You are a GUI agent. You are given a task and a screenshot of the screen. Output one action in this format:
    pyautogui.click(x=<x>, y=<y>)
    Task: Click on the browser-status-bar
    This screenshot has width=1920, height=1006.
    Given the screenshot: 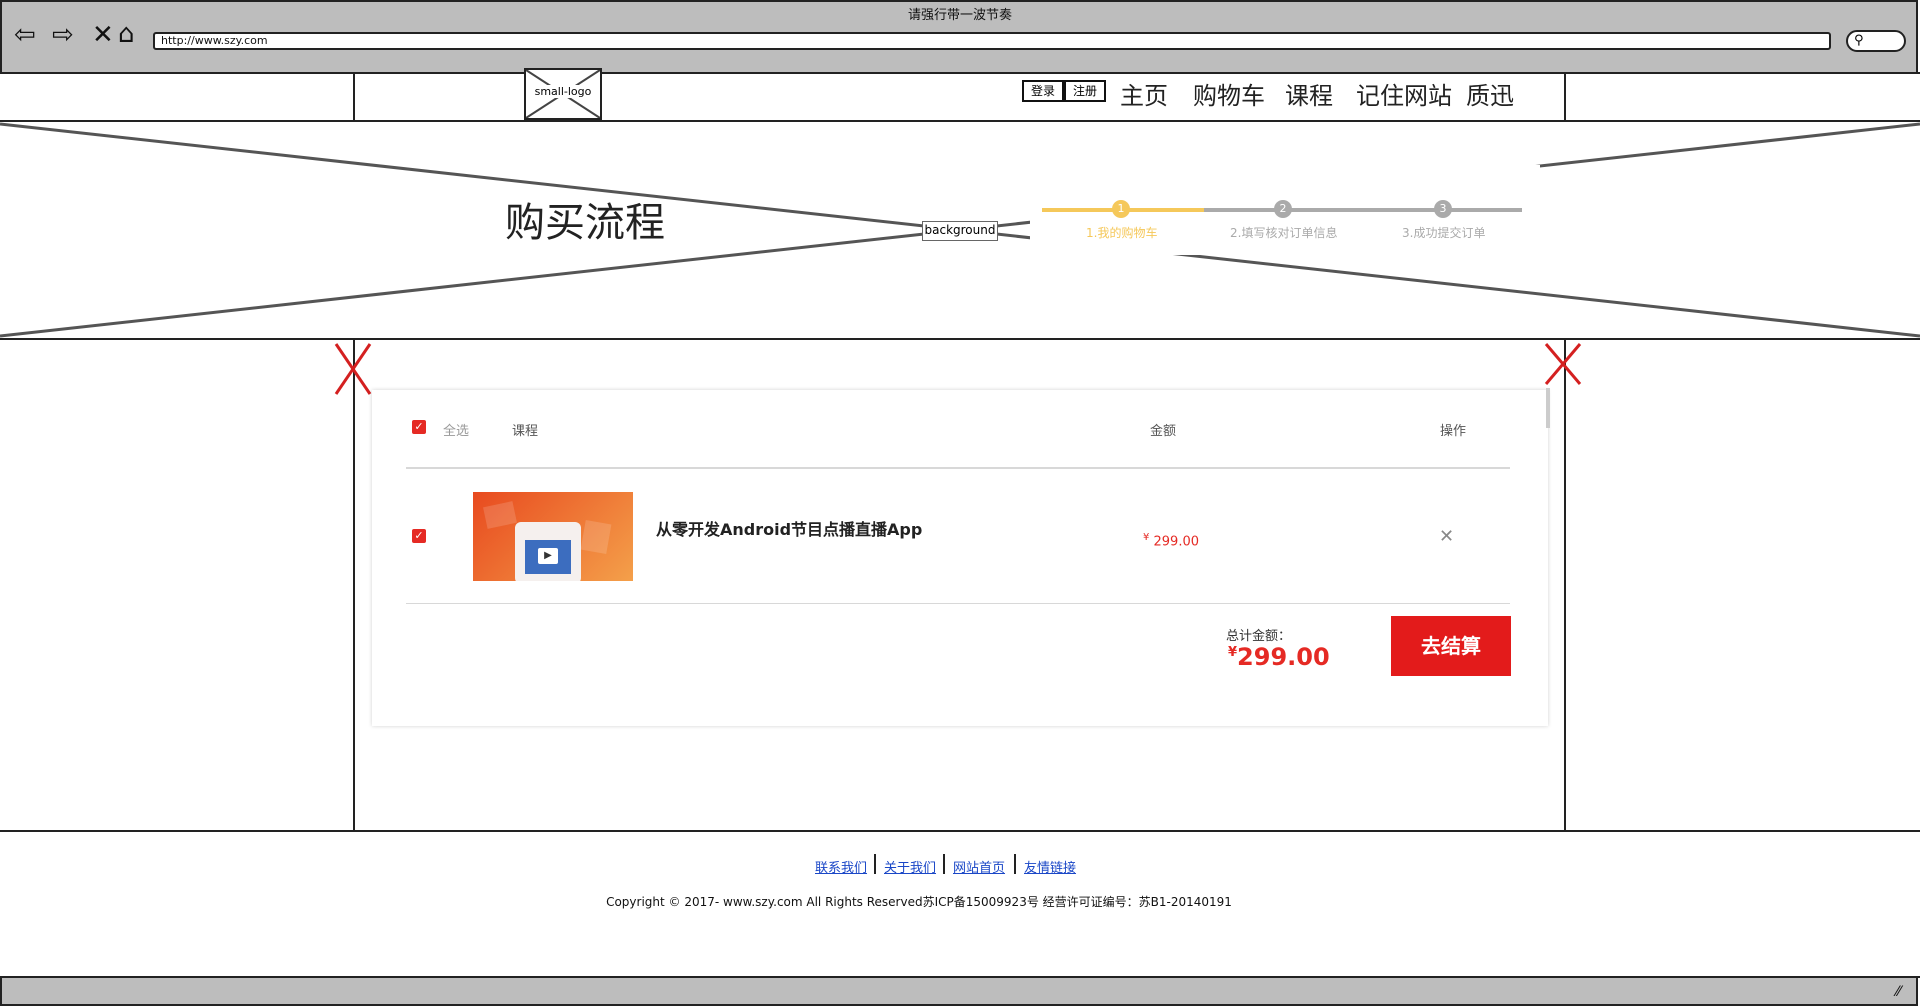 What is the action you would take?
    pyautogui.click(x=959, y=992)
    